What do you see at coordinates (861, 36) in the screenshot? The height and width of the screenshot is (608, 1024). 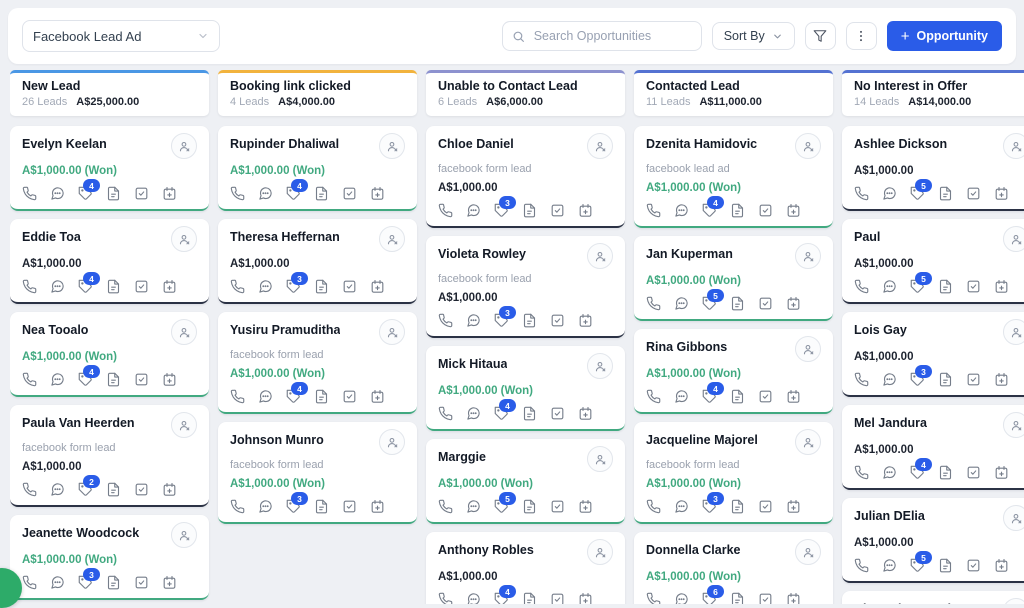 I see `more-options-button` at bounding box center [861, 36].